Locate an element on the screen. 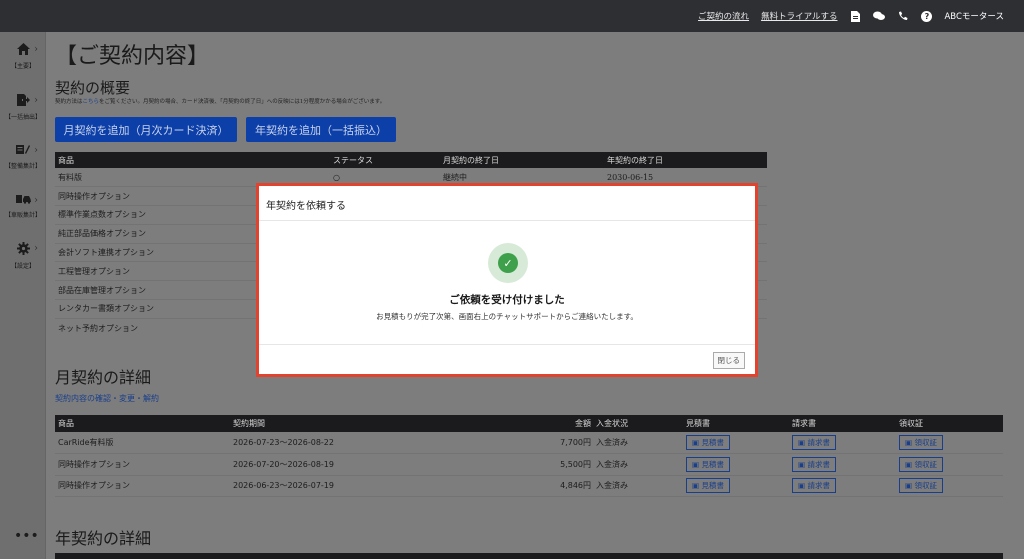  check-icon: ✓ is located at coordinates (508, 263).